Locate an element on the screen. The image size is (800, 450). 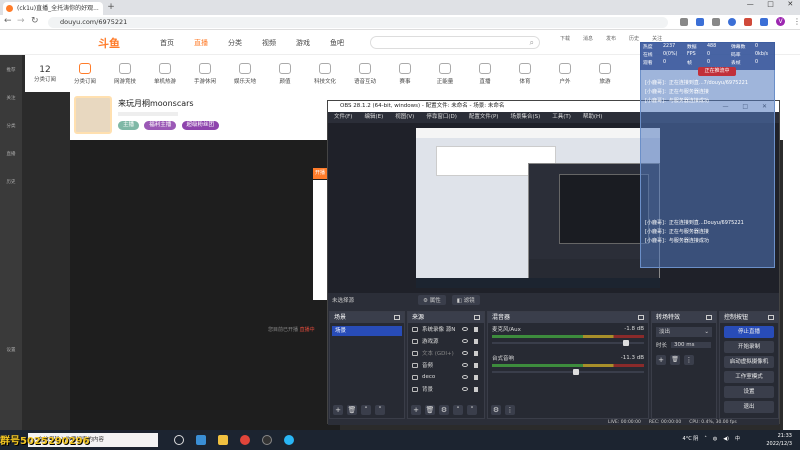
network-icon: ◍ is located at coordinates (715, 439).